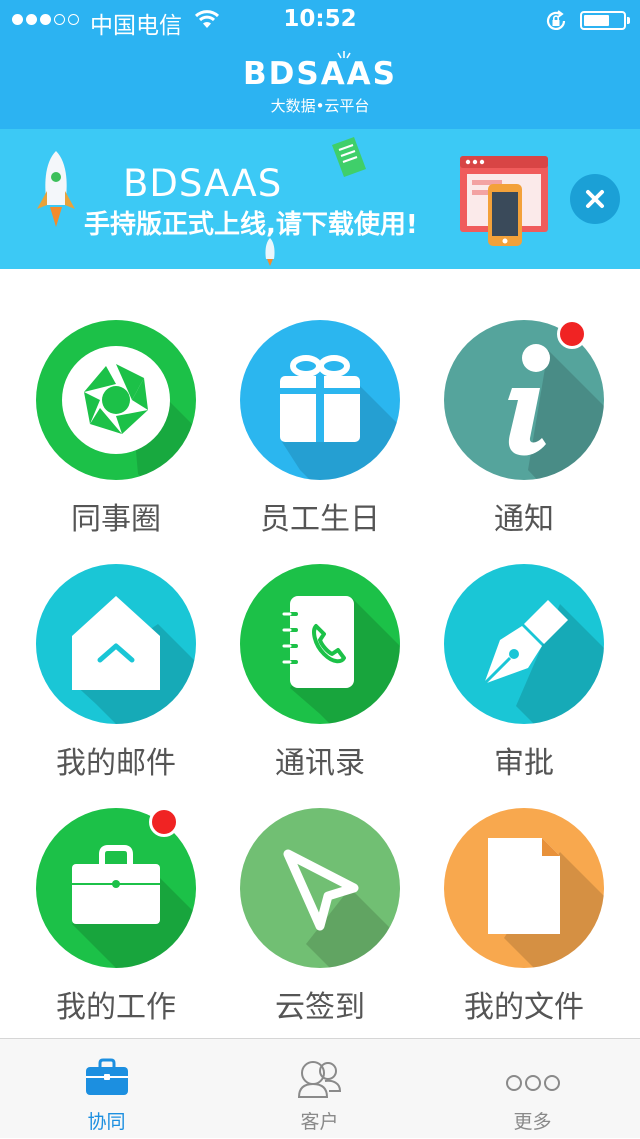 The width and height of the screenshot is (640, 1139). What do you see at coordinates (56, 189) in the screenshot?
I see `rocket-icon` at bounding box center [56, 189].